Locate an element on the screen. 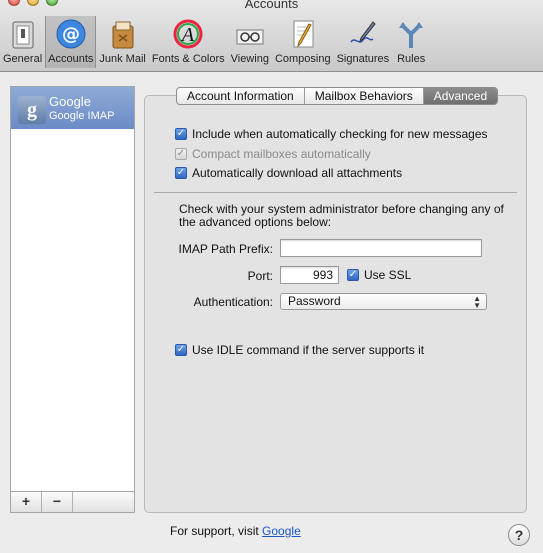  chevron-up-down-icon: ▲ ▼ is located at coordinates (477, 302).